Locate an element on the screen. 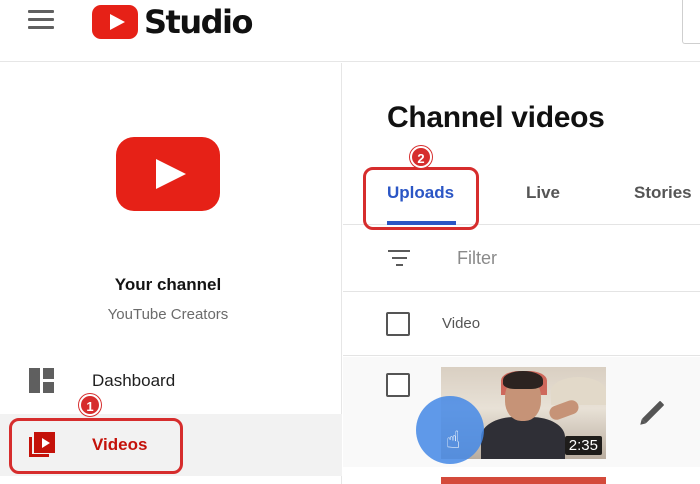 This screenshot has height=484, width=700. column-header-video: Video is located at coordinates (461, 323).